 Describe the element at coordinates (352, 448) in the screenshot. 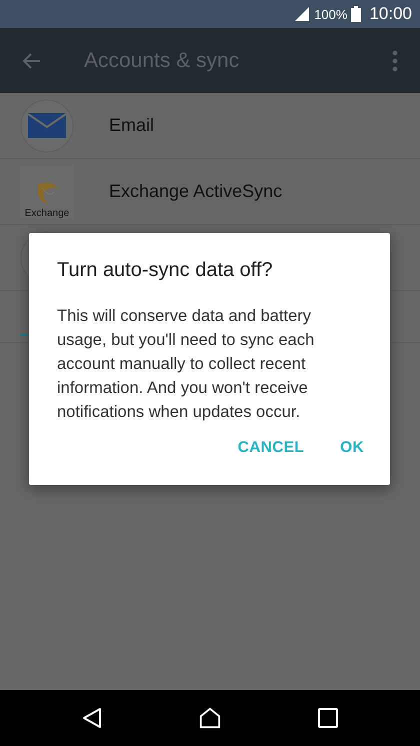

I see `ok-button: OK` at that location.